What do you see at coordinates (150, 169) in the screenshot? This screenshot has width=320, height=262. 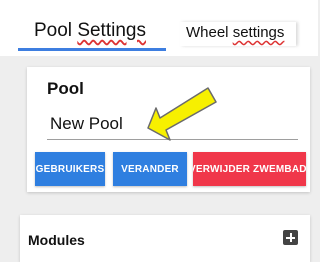 I see `change-button: VERANDER` at bounding box center [150, 169].